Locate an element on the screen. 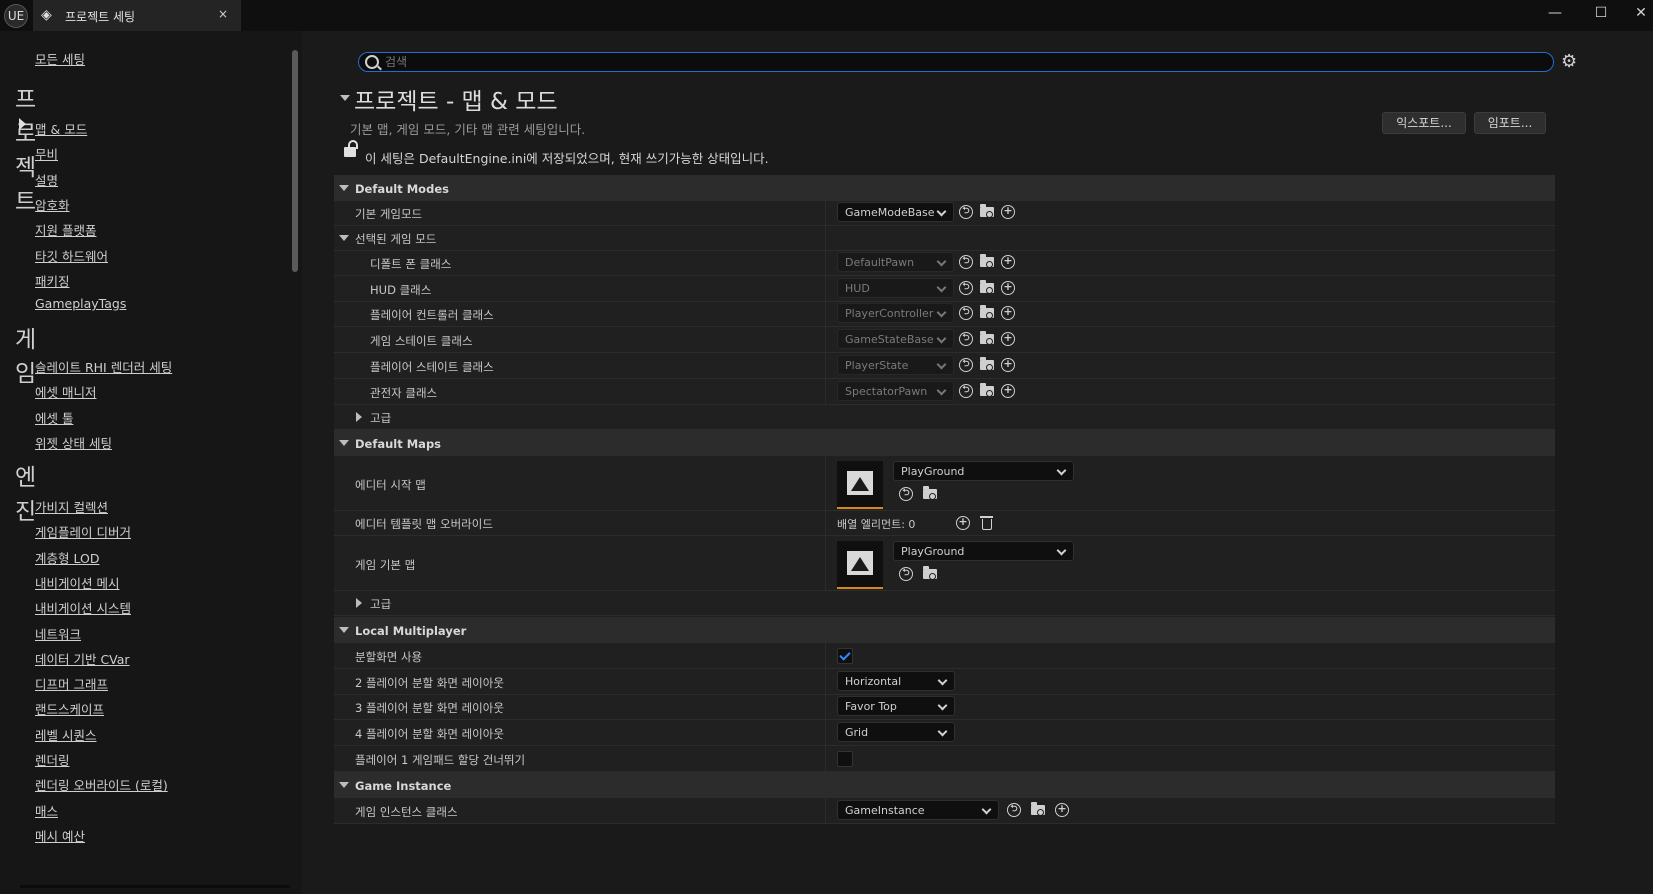 The width and height of the screenshot is (1653, 894). game-instance-dropdown: GameInstance is located at coordinates (918, 810).